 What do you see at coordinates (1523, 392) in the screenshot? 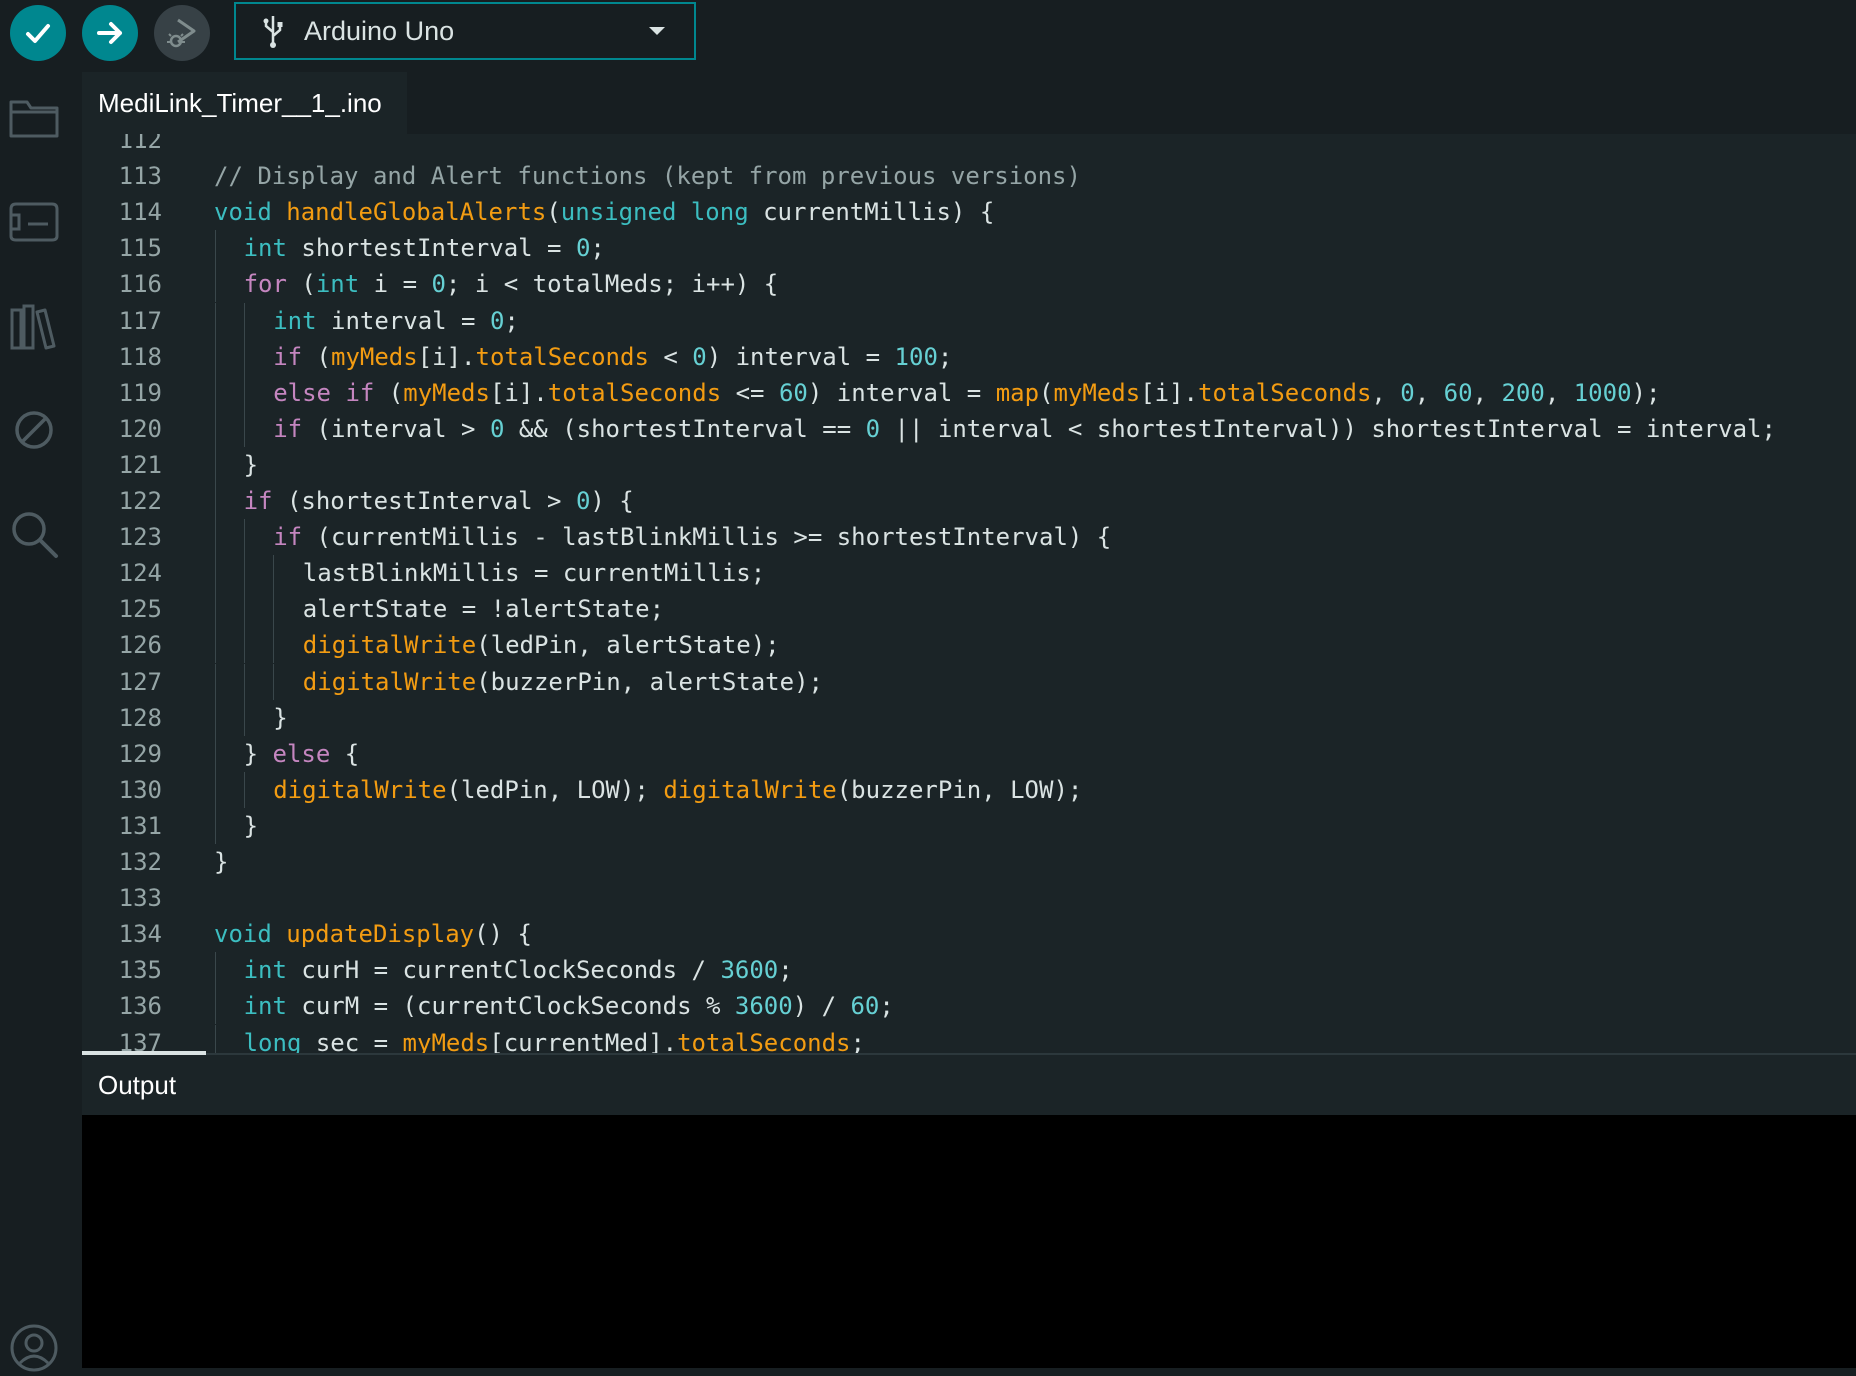
I see `code-token: 200` at bounding box center [1523, 392].